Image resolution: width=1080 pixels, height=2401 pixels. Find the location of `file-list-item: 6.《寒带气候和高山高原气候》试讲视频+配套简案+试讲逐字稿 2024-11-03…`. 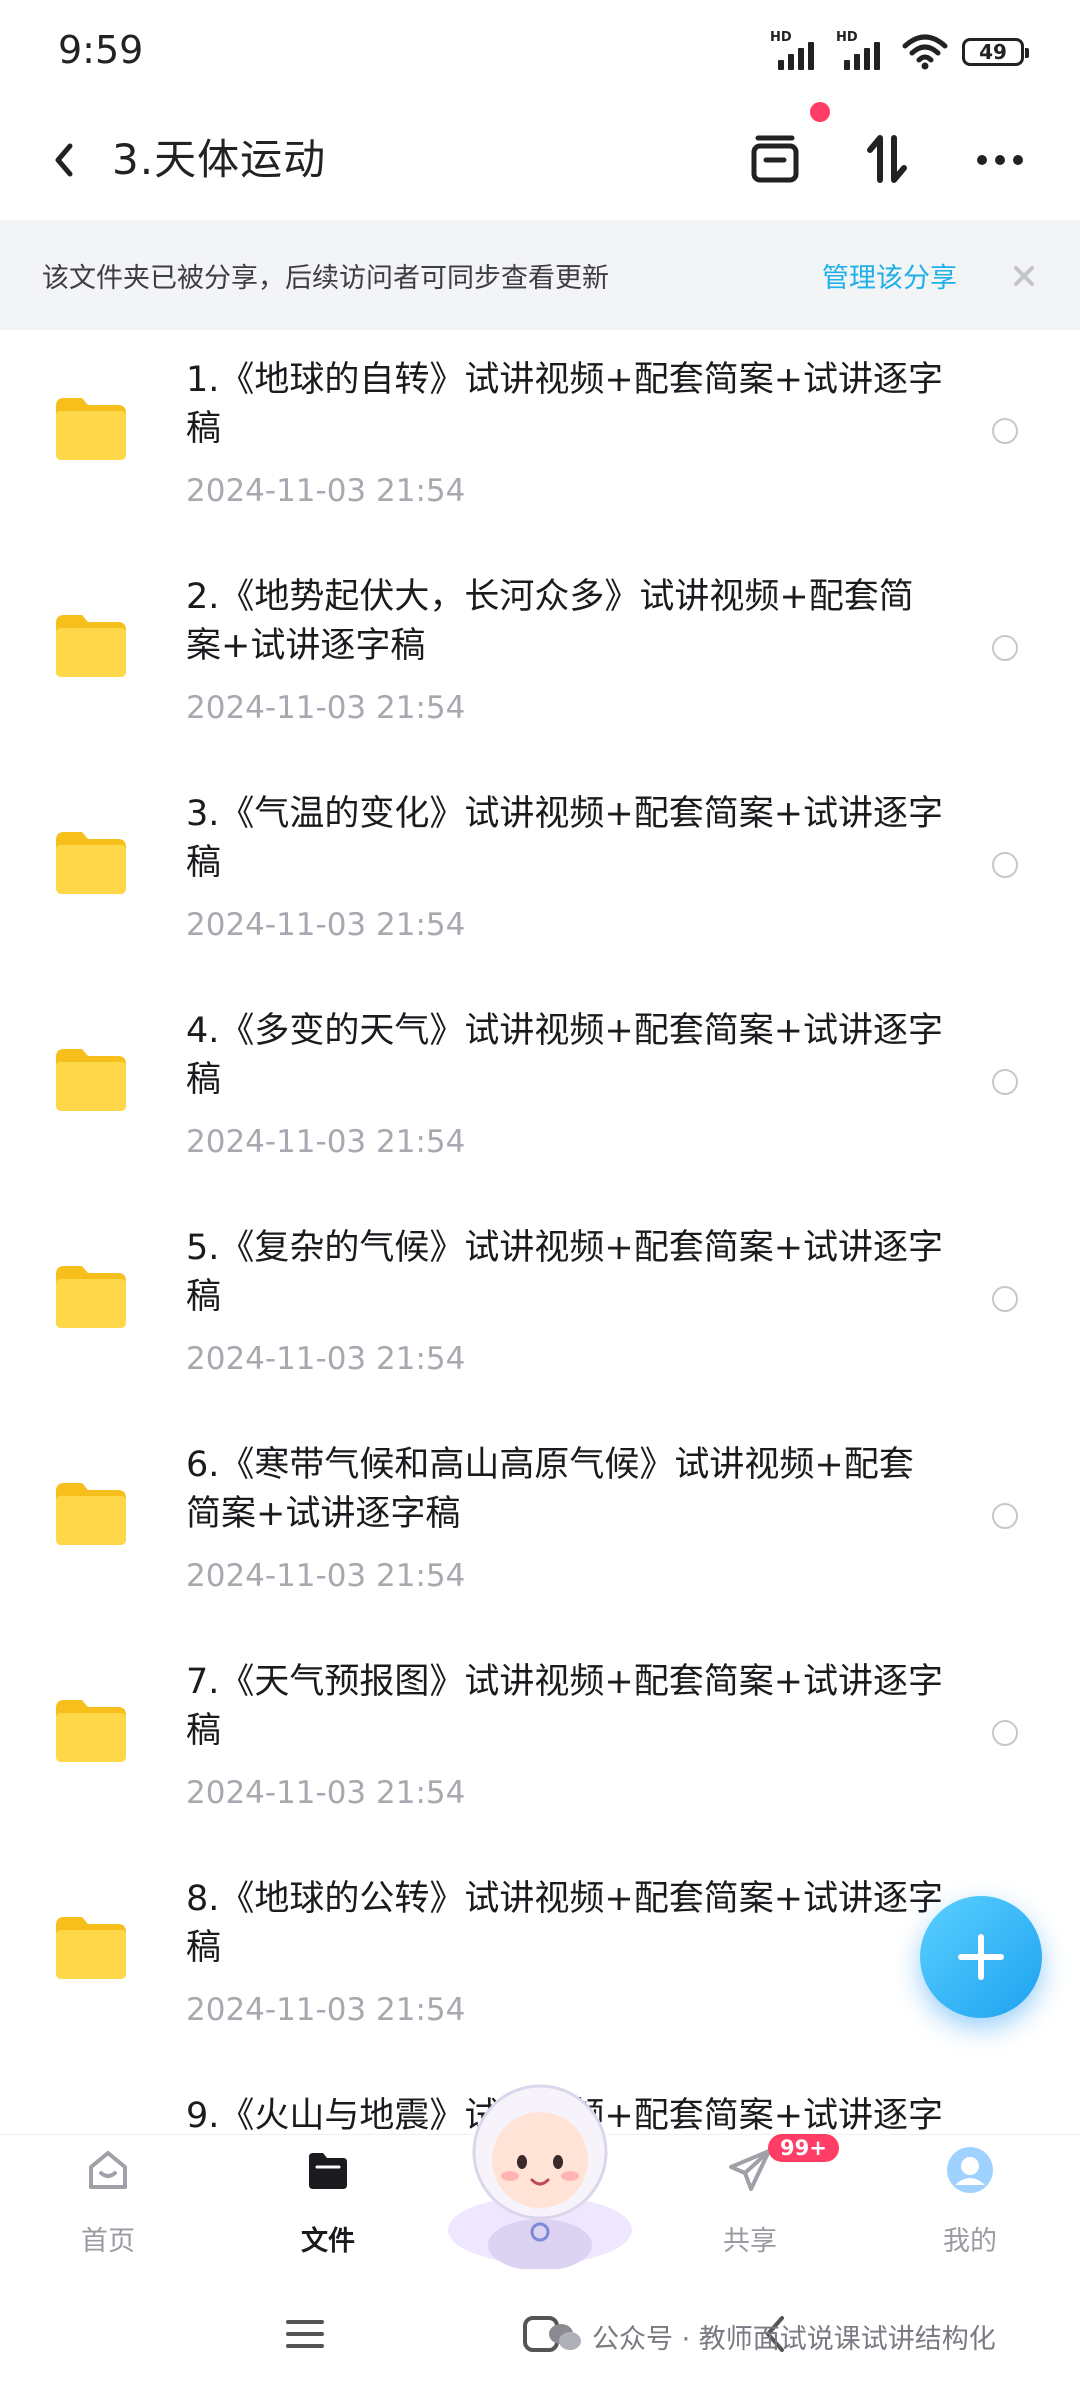

file-list-item: 6.《寒带气候和高山高原气候》试讲视频+配套简案+试讲逐字稿 2024-11-03… is located at coordinates (540, 1523).